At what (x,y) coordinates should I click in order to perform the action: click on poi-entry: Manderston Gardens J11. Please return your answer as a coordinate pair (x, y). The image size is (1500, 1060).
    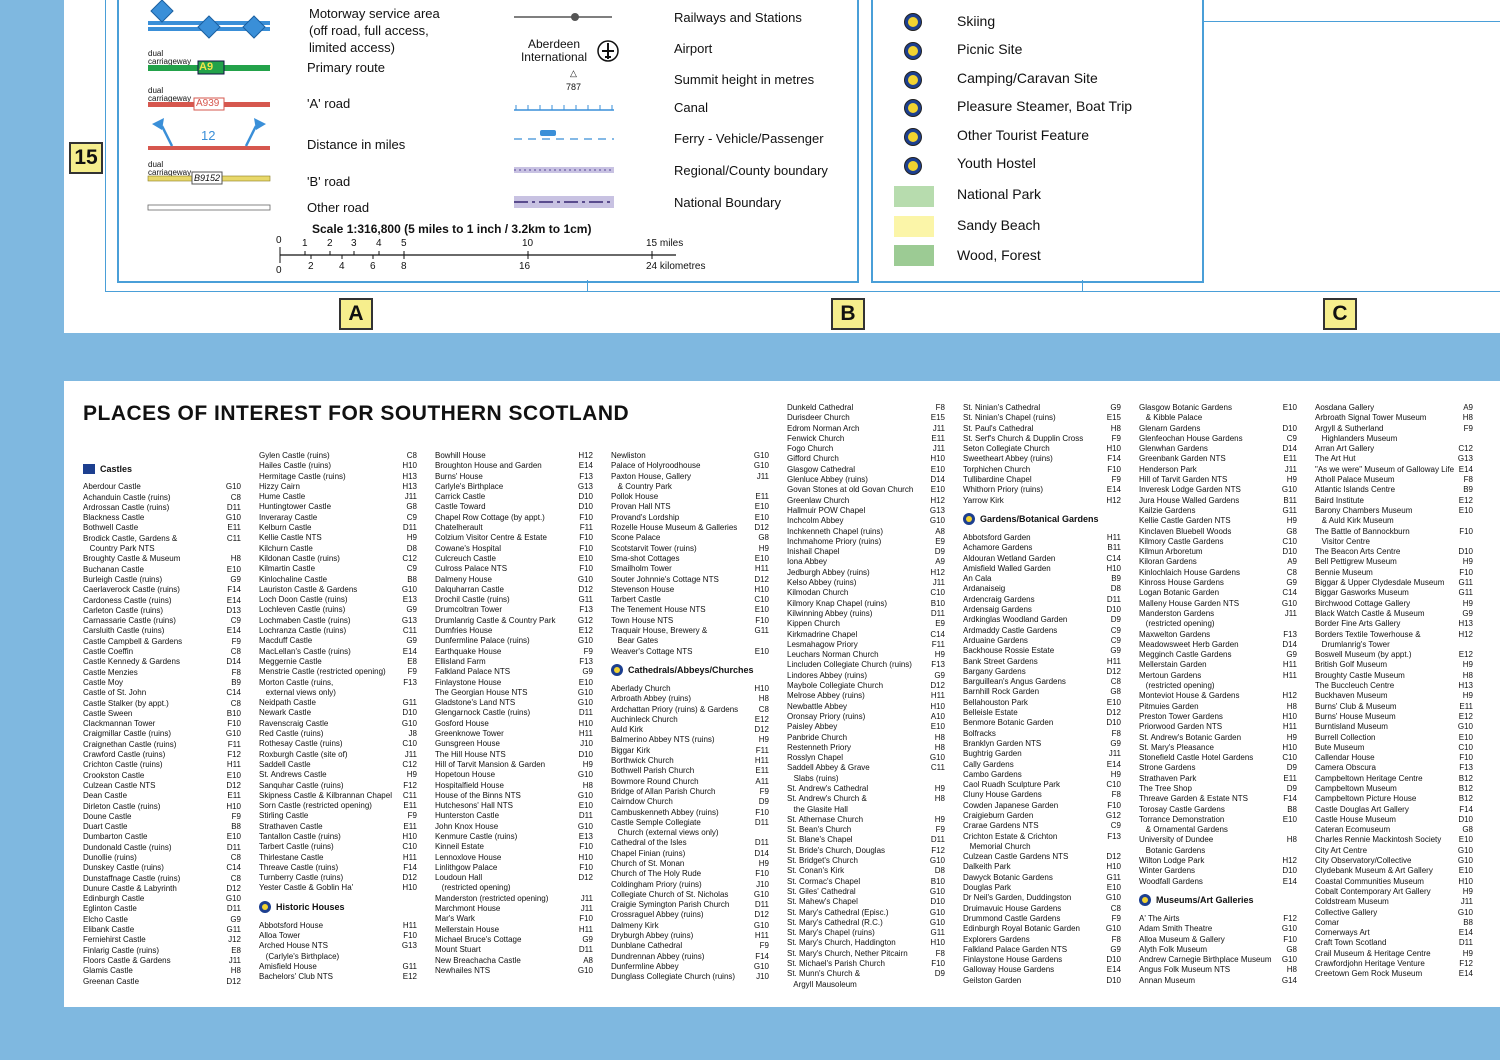
    Looking at the image, I should click on (1218, 614).